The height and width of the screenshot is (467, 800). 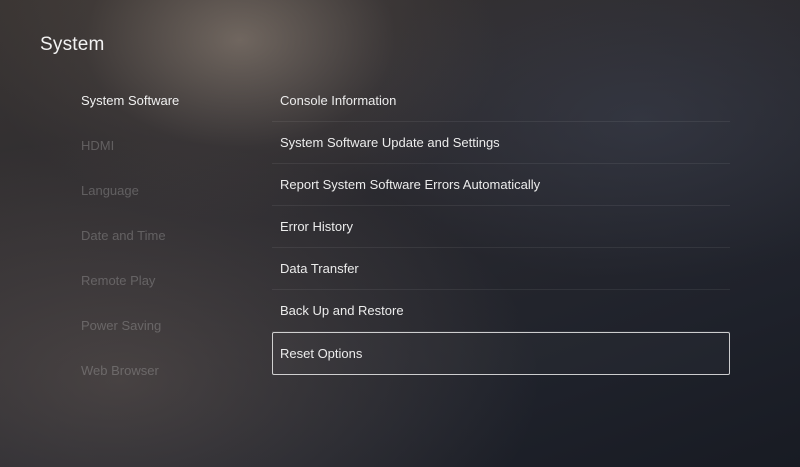 I want to click on sidebar-item-remote-play: Remote Play, so click(x=166, y=290).